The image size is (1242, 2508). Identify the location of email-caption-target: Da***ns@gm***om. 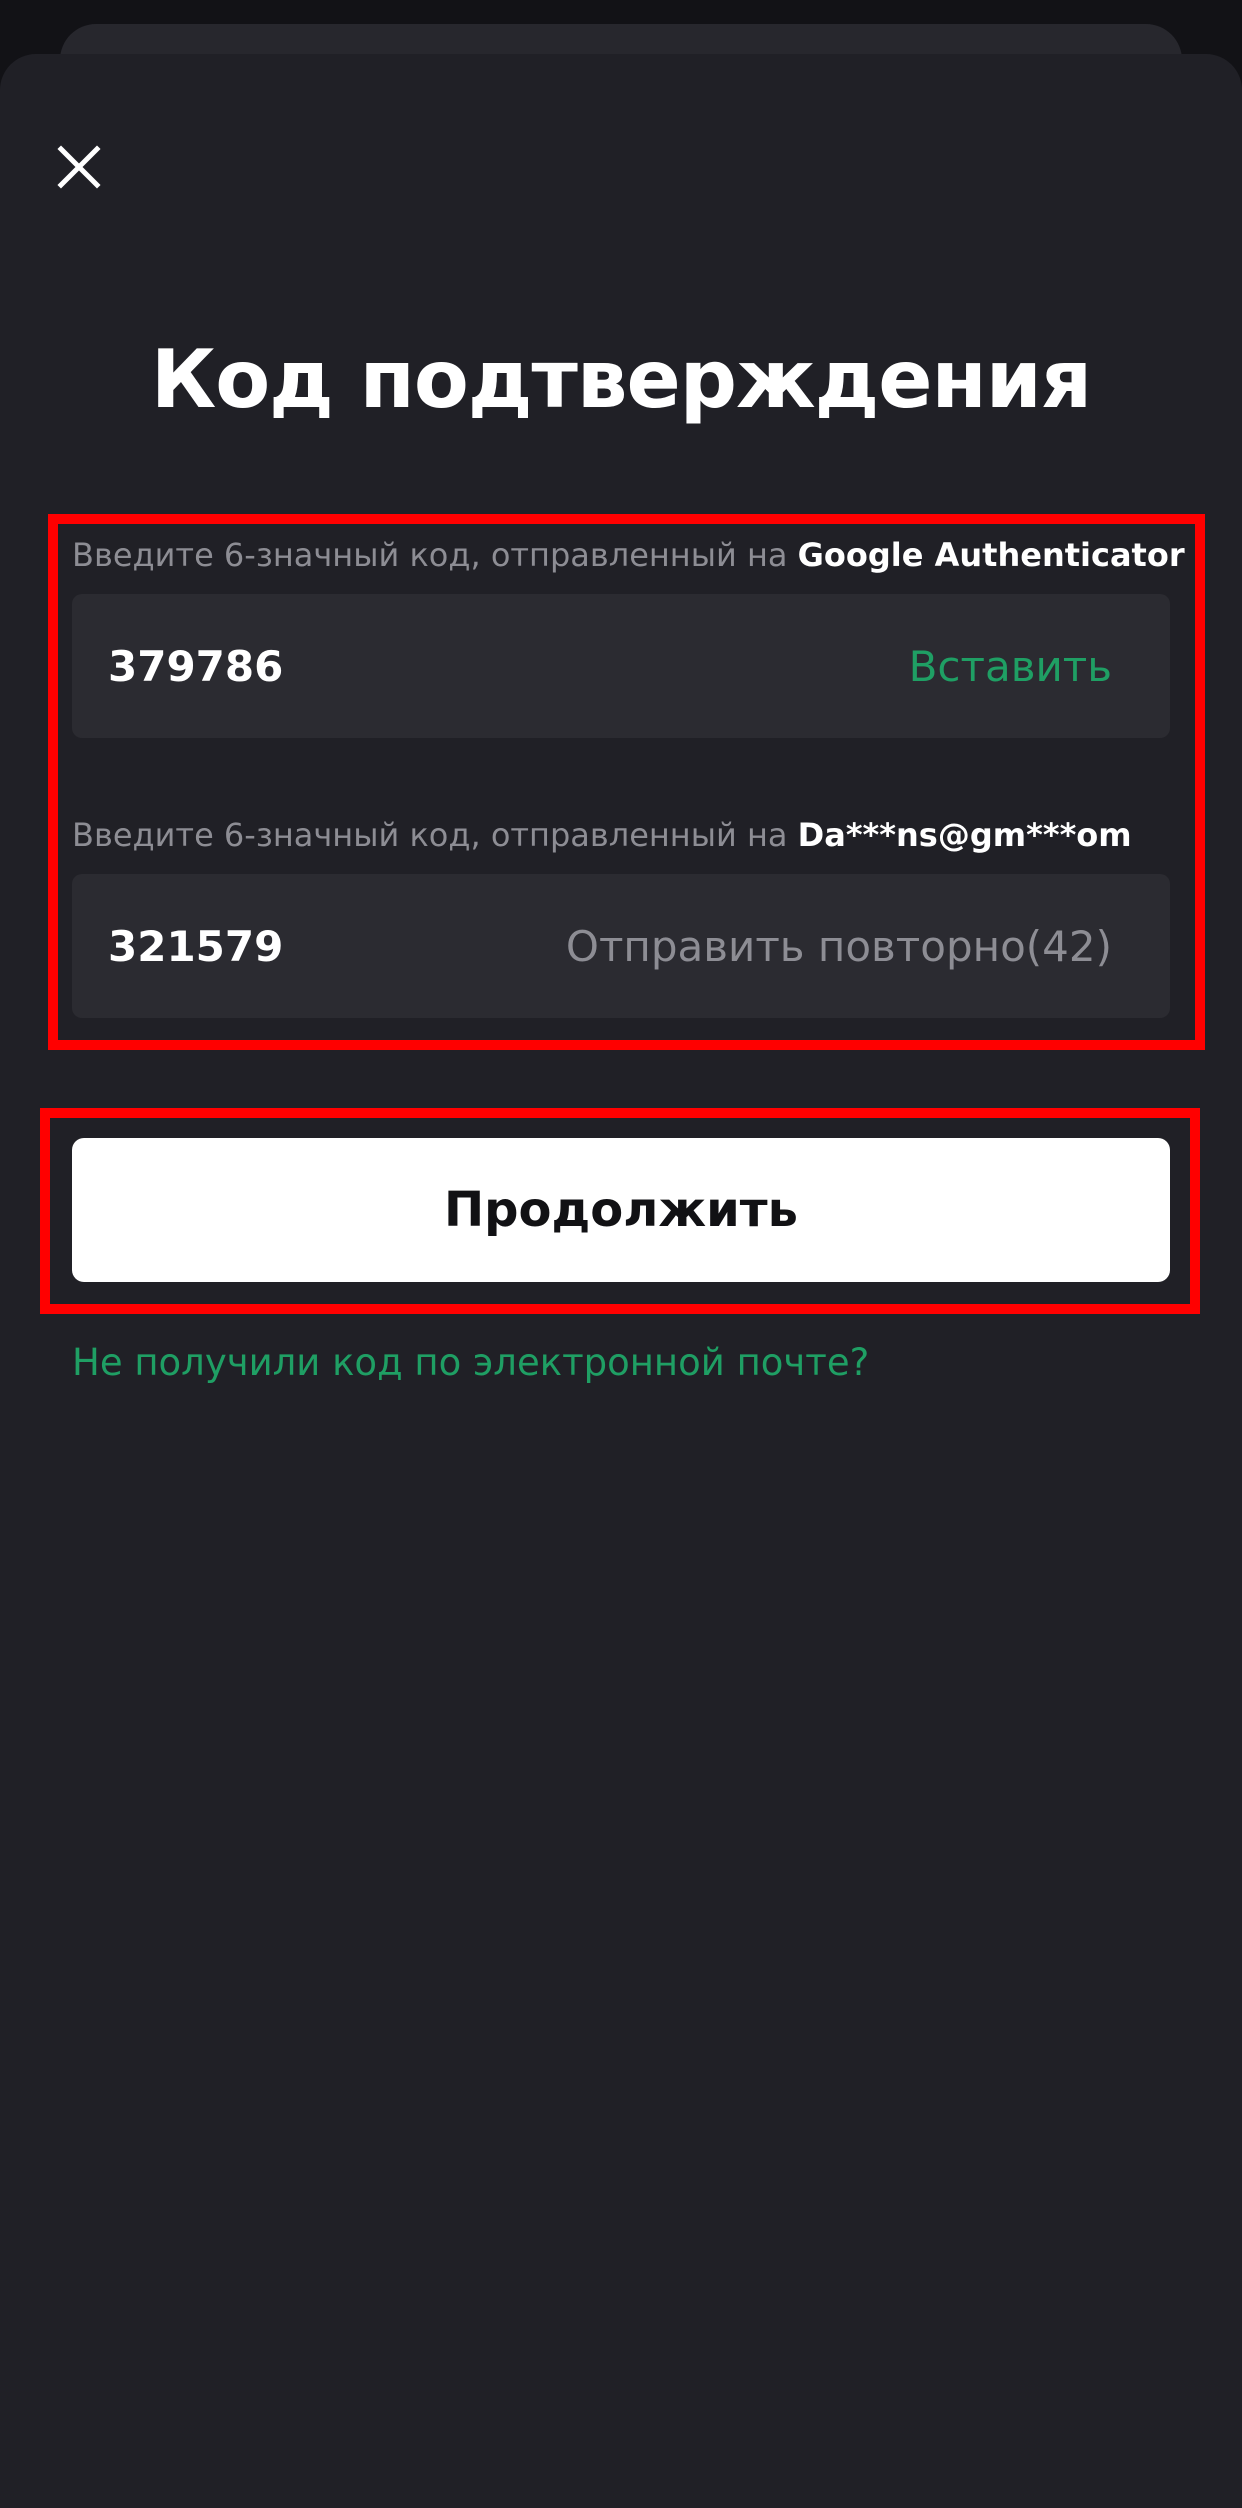
(964, 835).